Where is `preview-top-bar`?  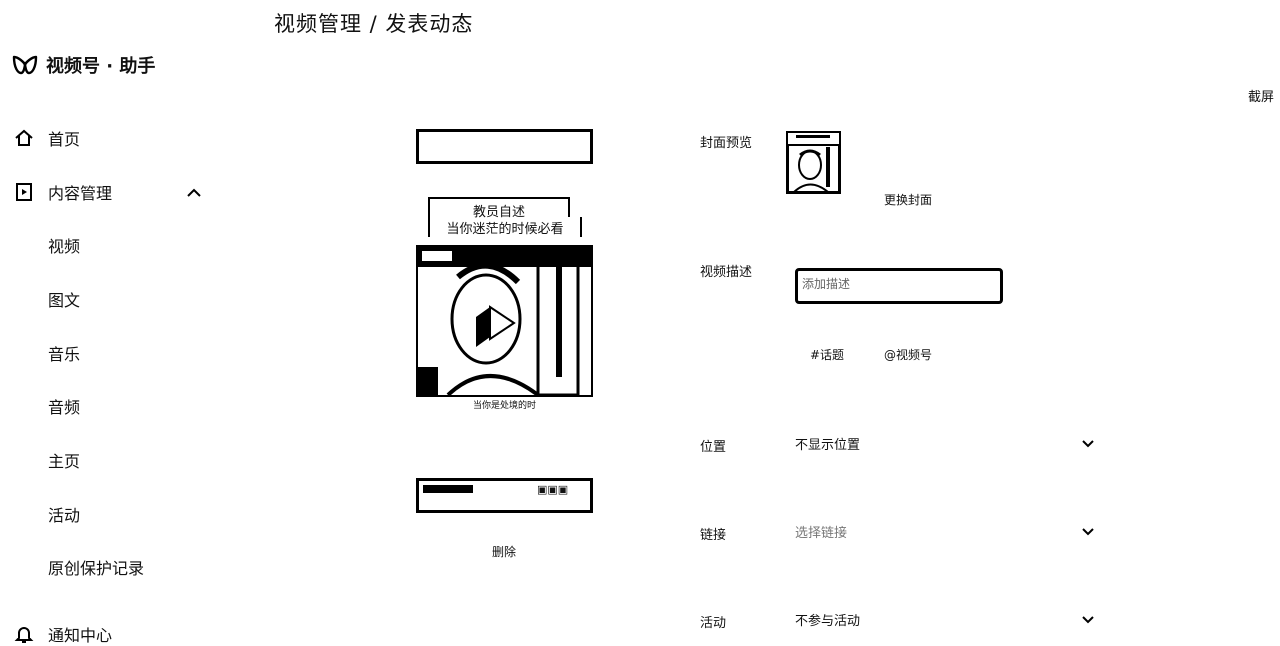
preview-top-bar is located at coordinates (504, 146).